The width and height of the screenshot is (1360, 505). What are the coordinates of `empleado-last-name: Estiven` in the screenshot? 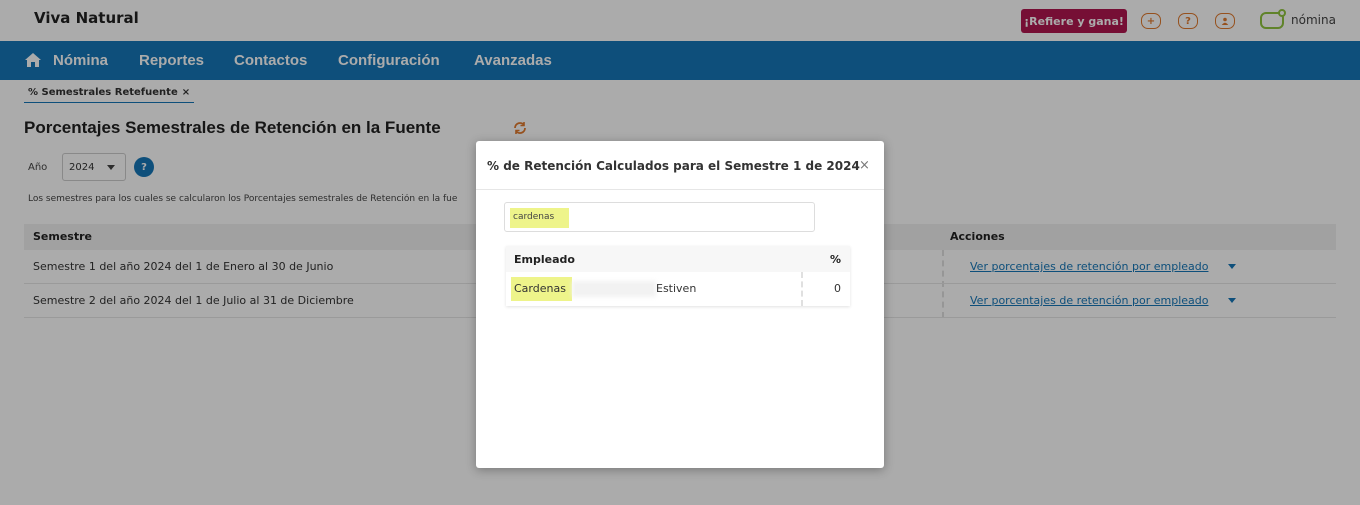 It's located at (676, 288).